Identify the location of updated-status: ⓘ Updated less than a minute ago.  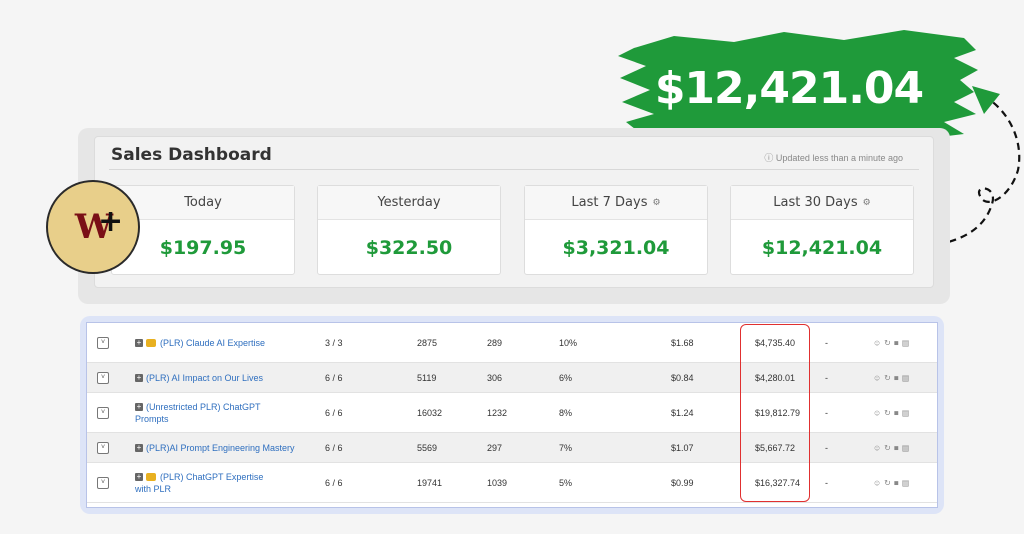
(833, 158).